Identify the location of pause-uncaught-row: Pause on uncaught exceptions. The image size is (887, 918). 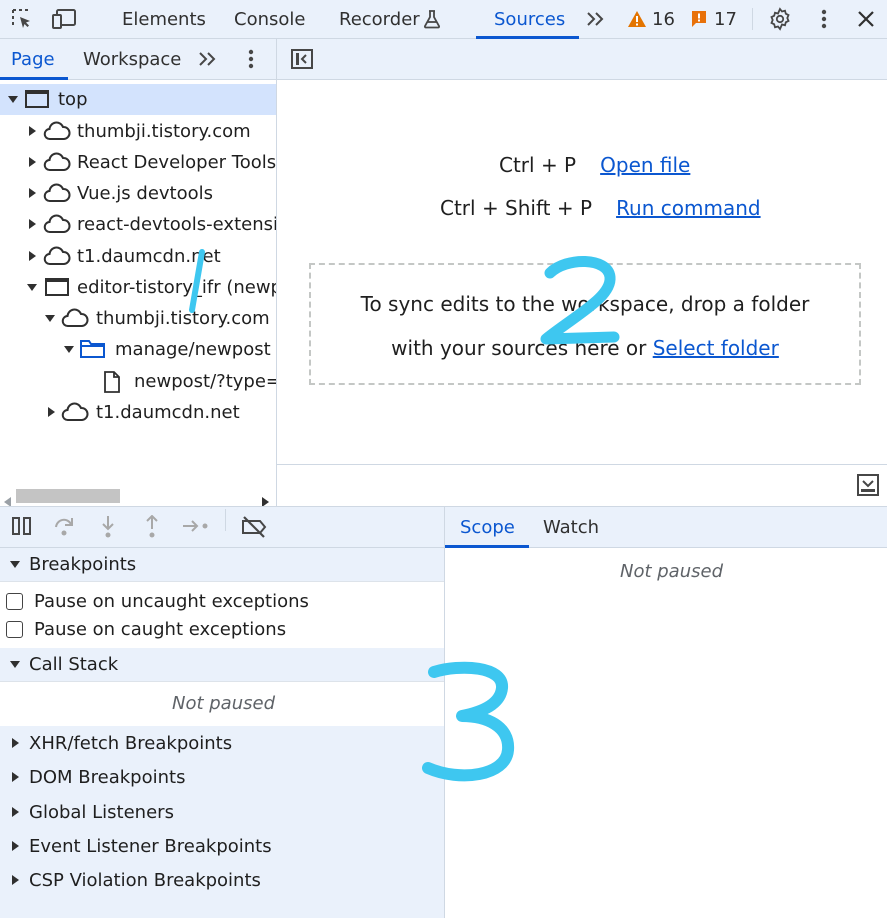
(222, 601).